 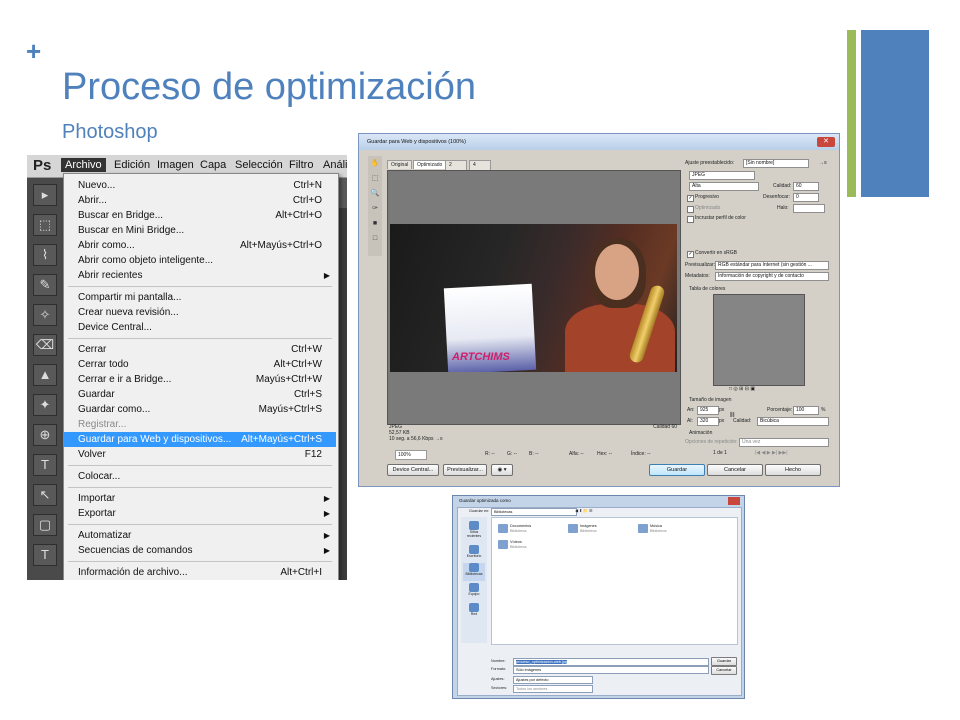 I want to click on ps-tool-icon: ▲, so click(x=45, y=375).